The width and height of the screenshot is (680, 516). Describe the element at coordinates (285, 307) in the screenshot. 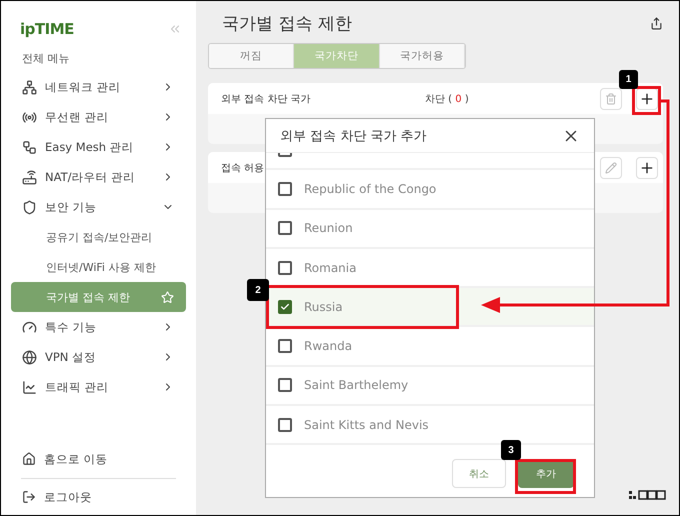

I see `check-icon` at that location.